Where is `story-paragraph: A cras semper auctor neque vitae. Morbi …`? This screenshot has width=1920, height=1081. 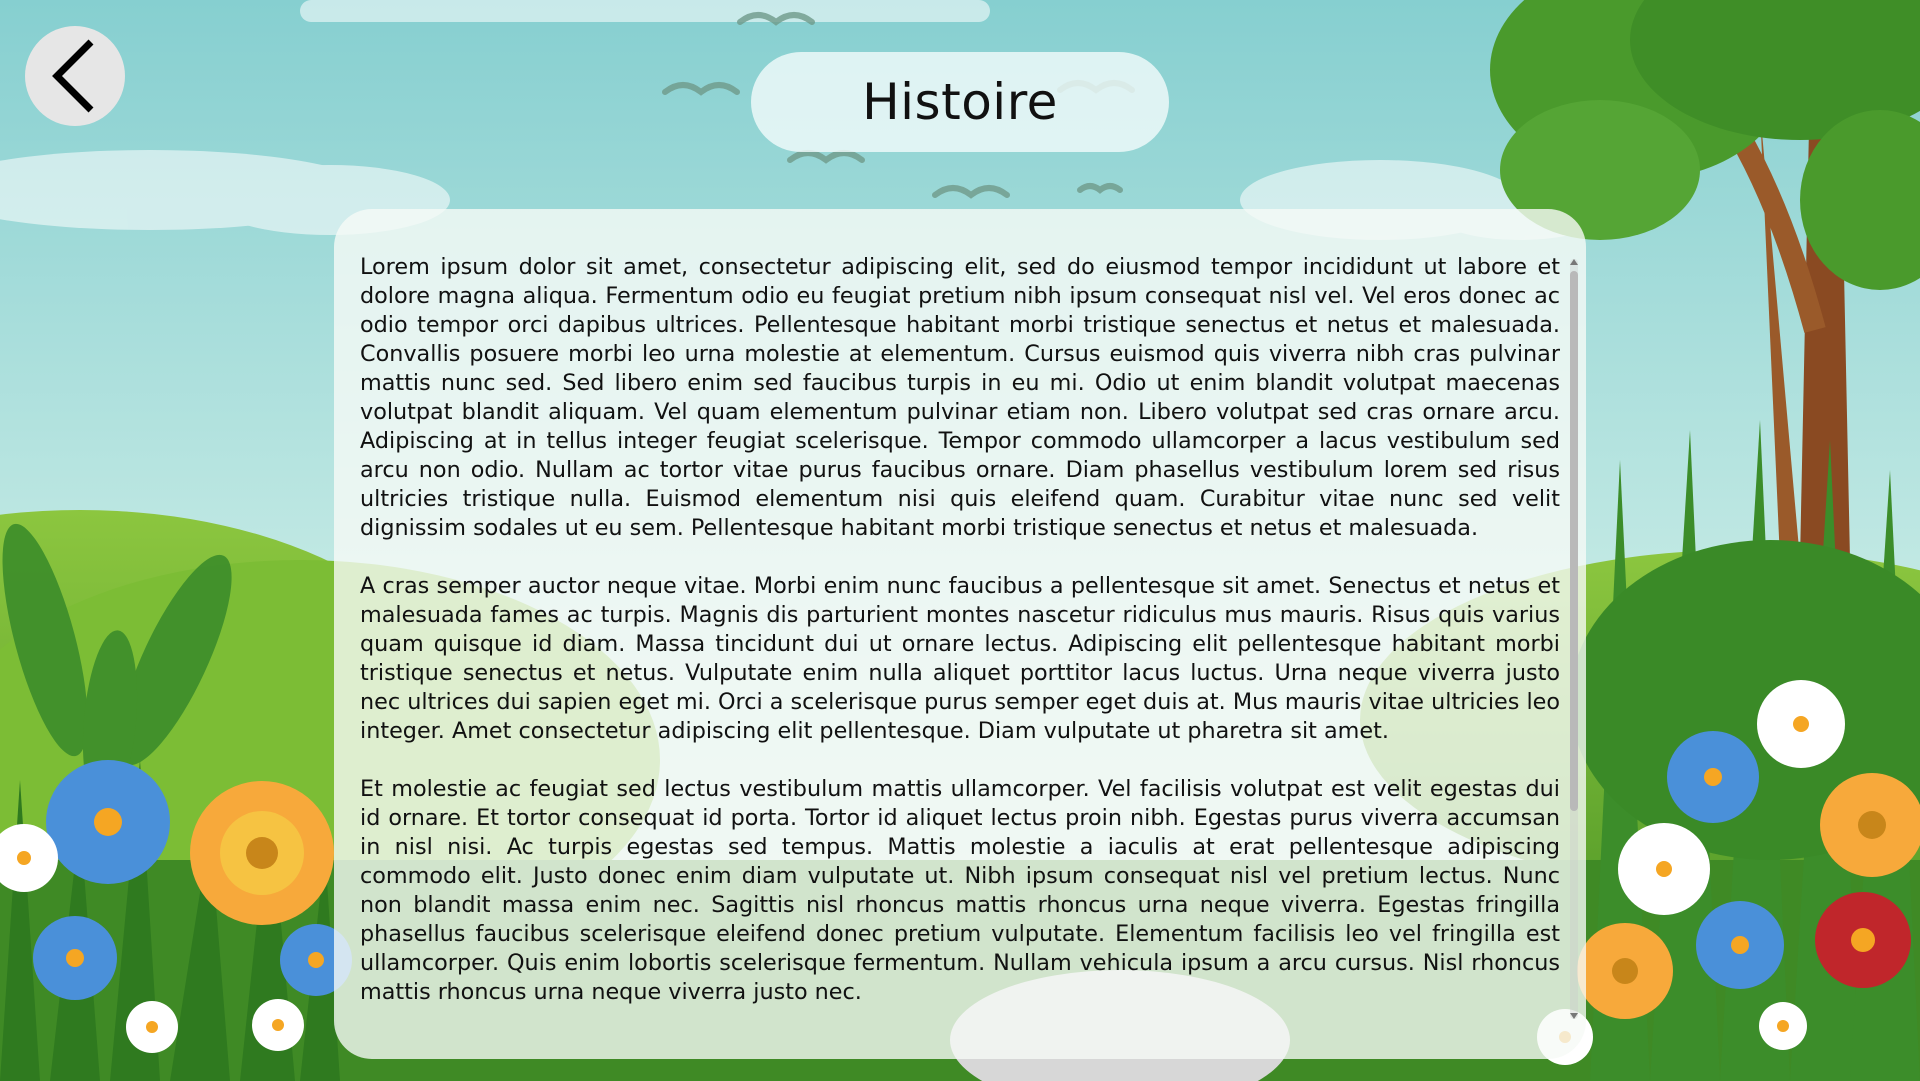 story-paragraph: A cras semper auctor neque vitae. Morbi … is located at coordinates (960, 658).